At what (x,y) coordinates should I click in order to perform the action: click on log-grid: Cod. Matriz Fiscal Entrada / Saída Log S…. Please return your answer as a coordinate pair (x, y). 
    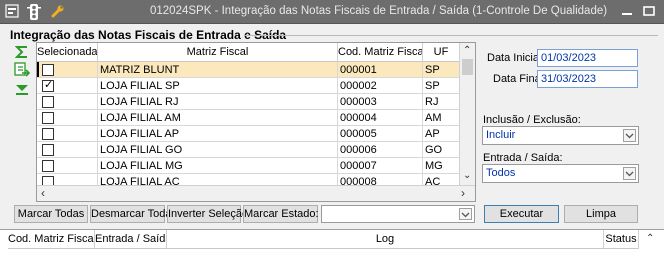
    Looking at the image, I should click on (332, 244).